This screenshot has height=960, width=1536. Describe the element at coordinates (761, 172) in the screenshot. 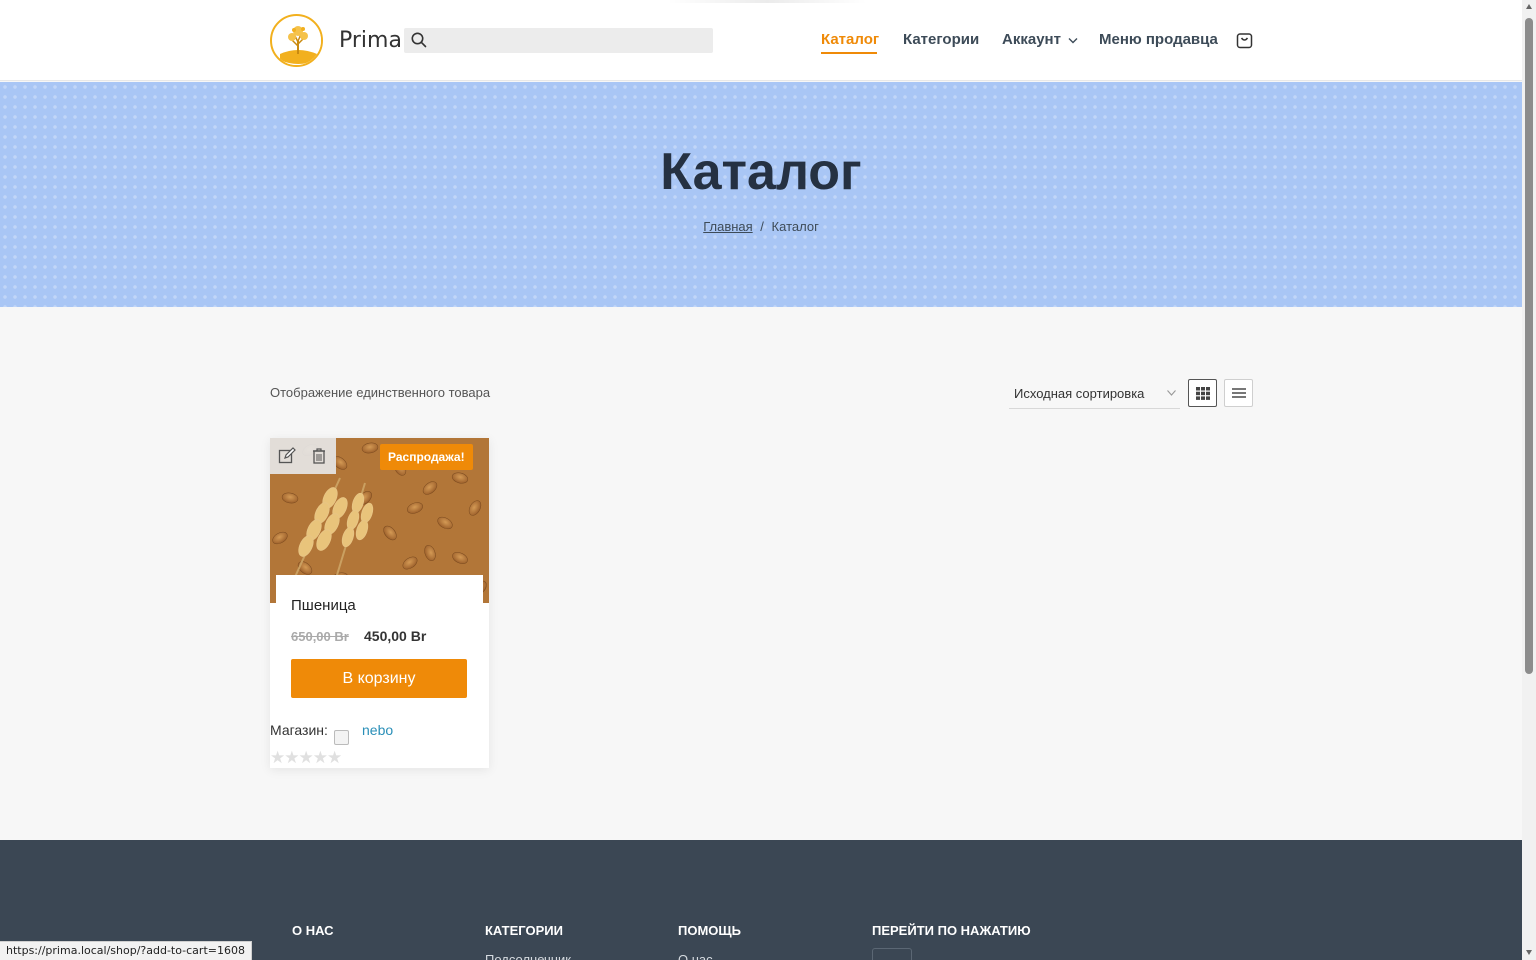

I see `page-title: Каталог` at that location.